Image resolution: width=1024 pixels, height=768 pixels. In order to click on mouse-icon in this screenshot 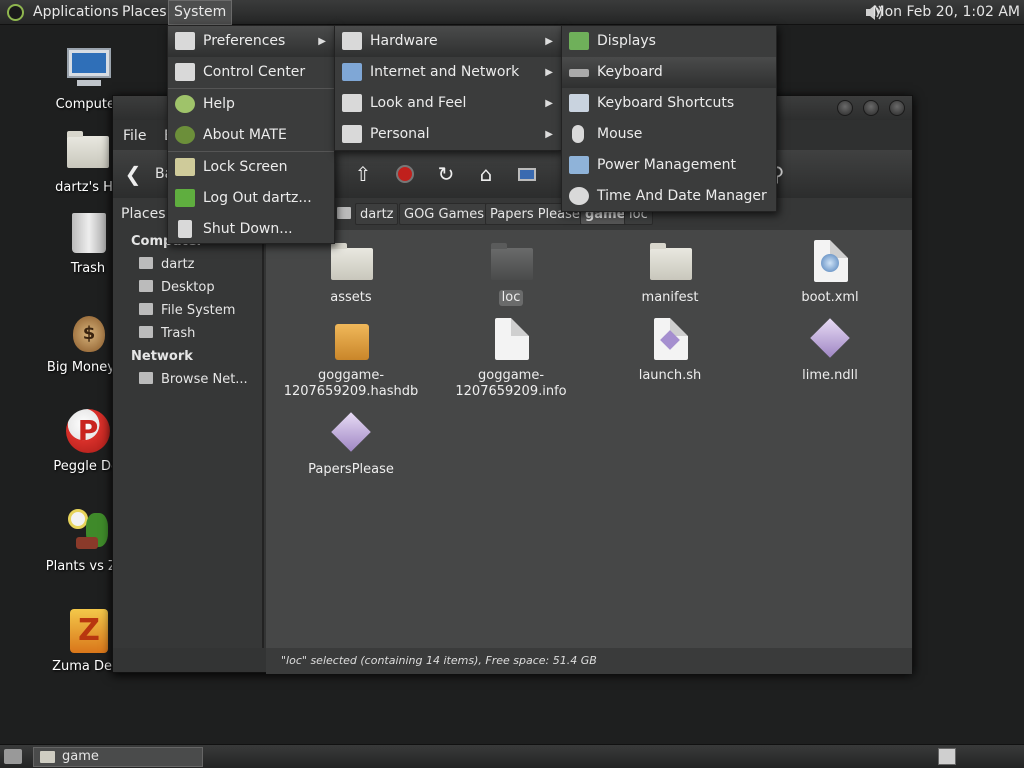, I will do `click(578, 134)`.